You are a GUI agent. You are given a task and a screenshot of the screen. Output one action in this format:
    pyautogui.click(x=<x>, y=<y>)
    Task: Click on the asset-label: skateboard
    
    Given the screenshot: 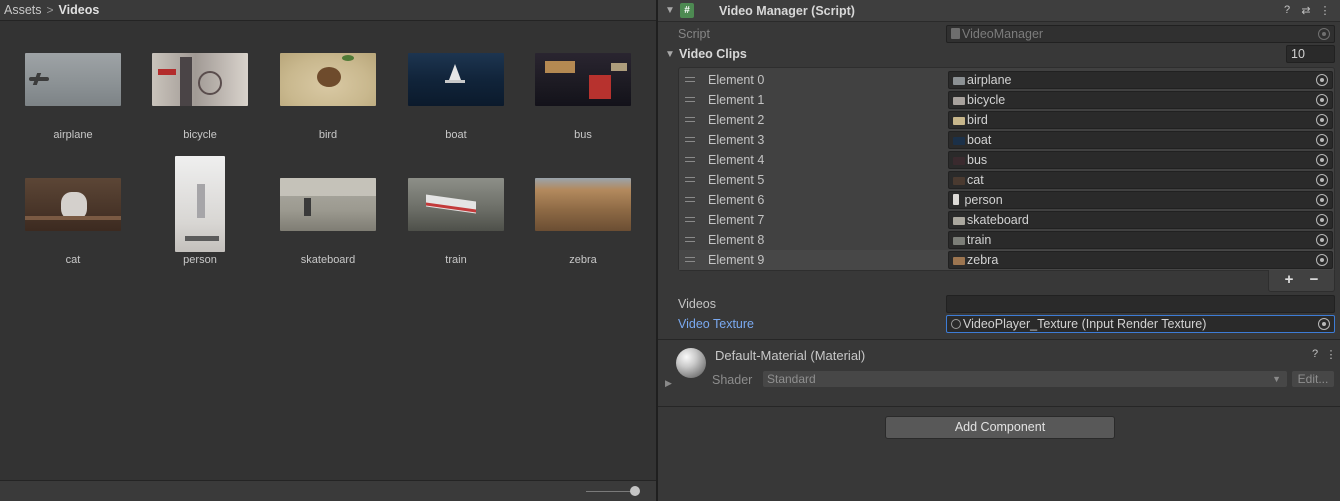 What is the action you would take?
    pyautogui.click(x=328, y=260)
    